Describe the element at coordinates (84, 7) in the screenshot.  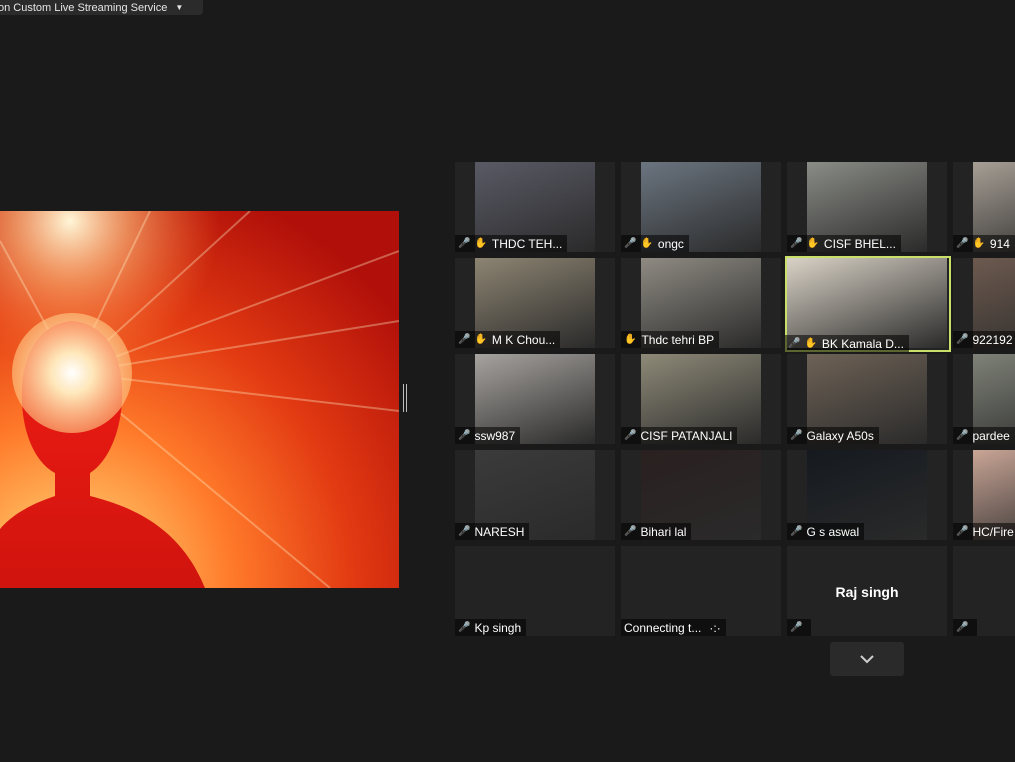
I see `streaming-label: on Custom Live Streaming Service` at that location.